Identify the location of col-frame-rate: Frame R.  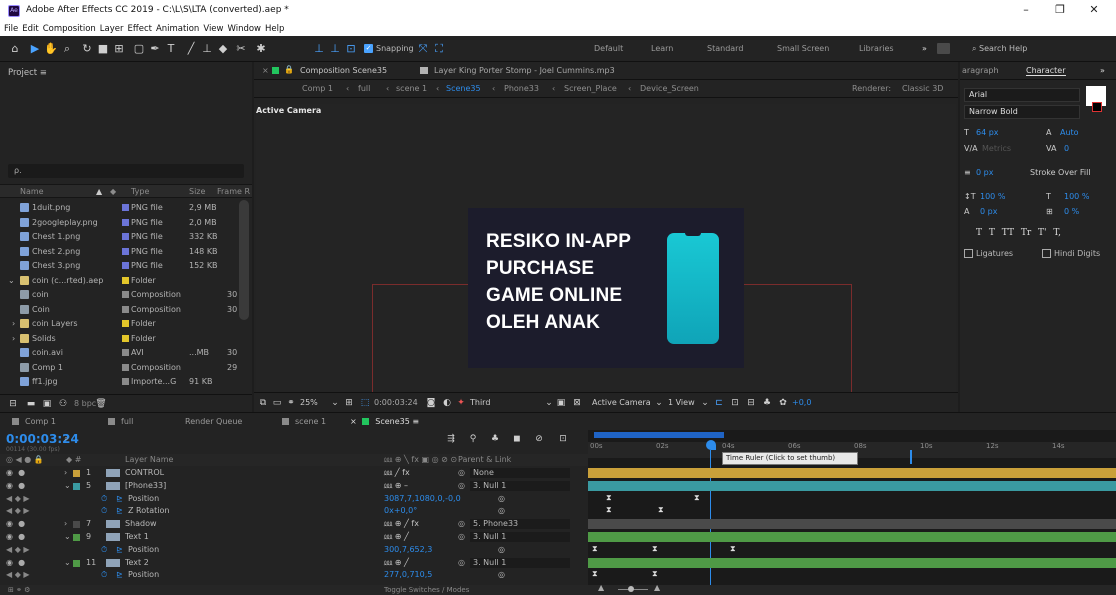
(233, 191).